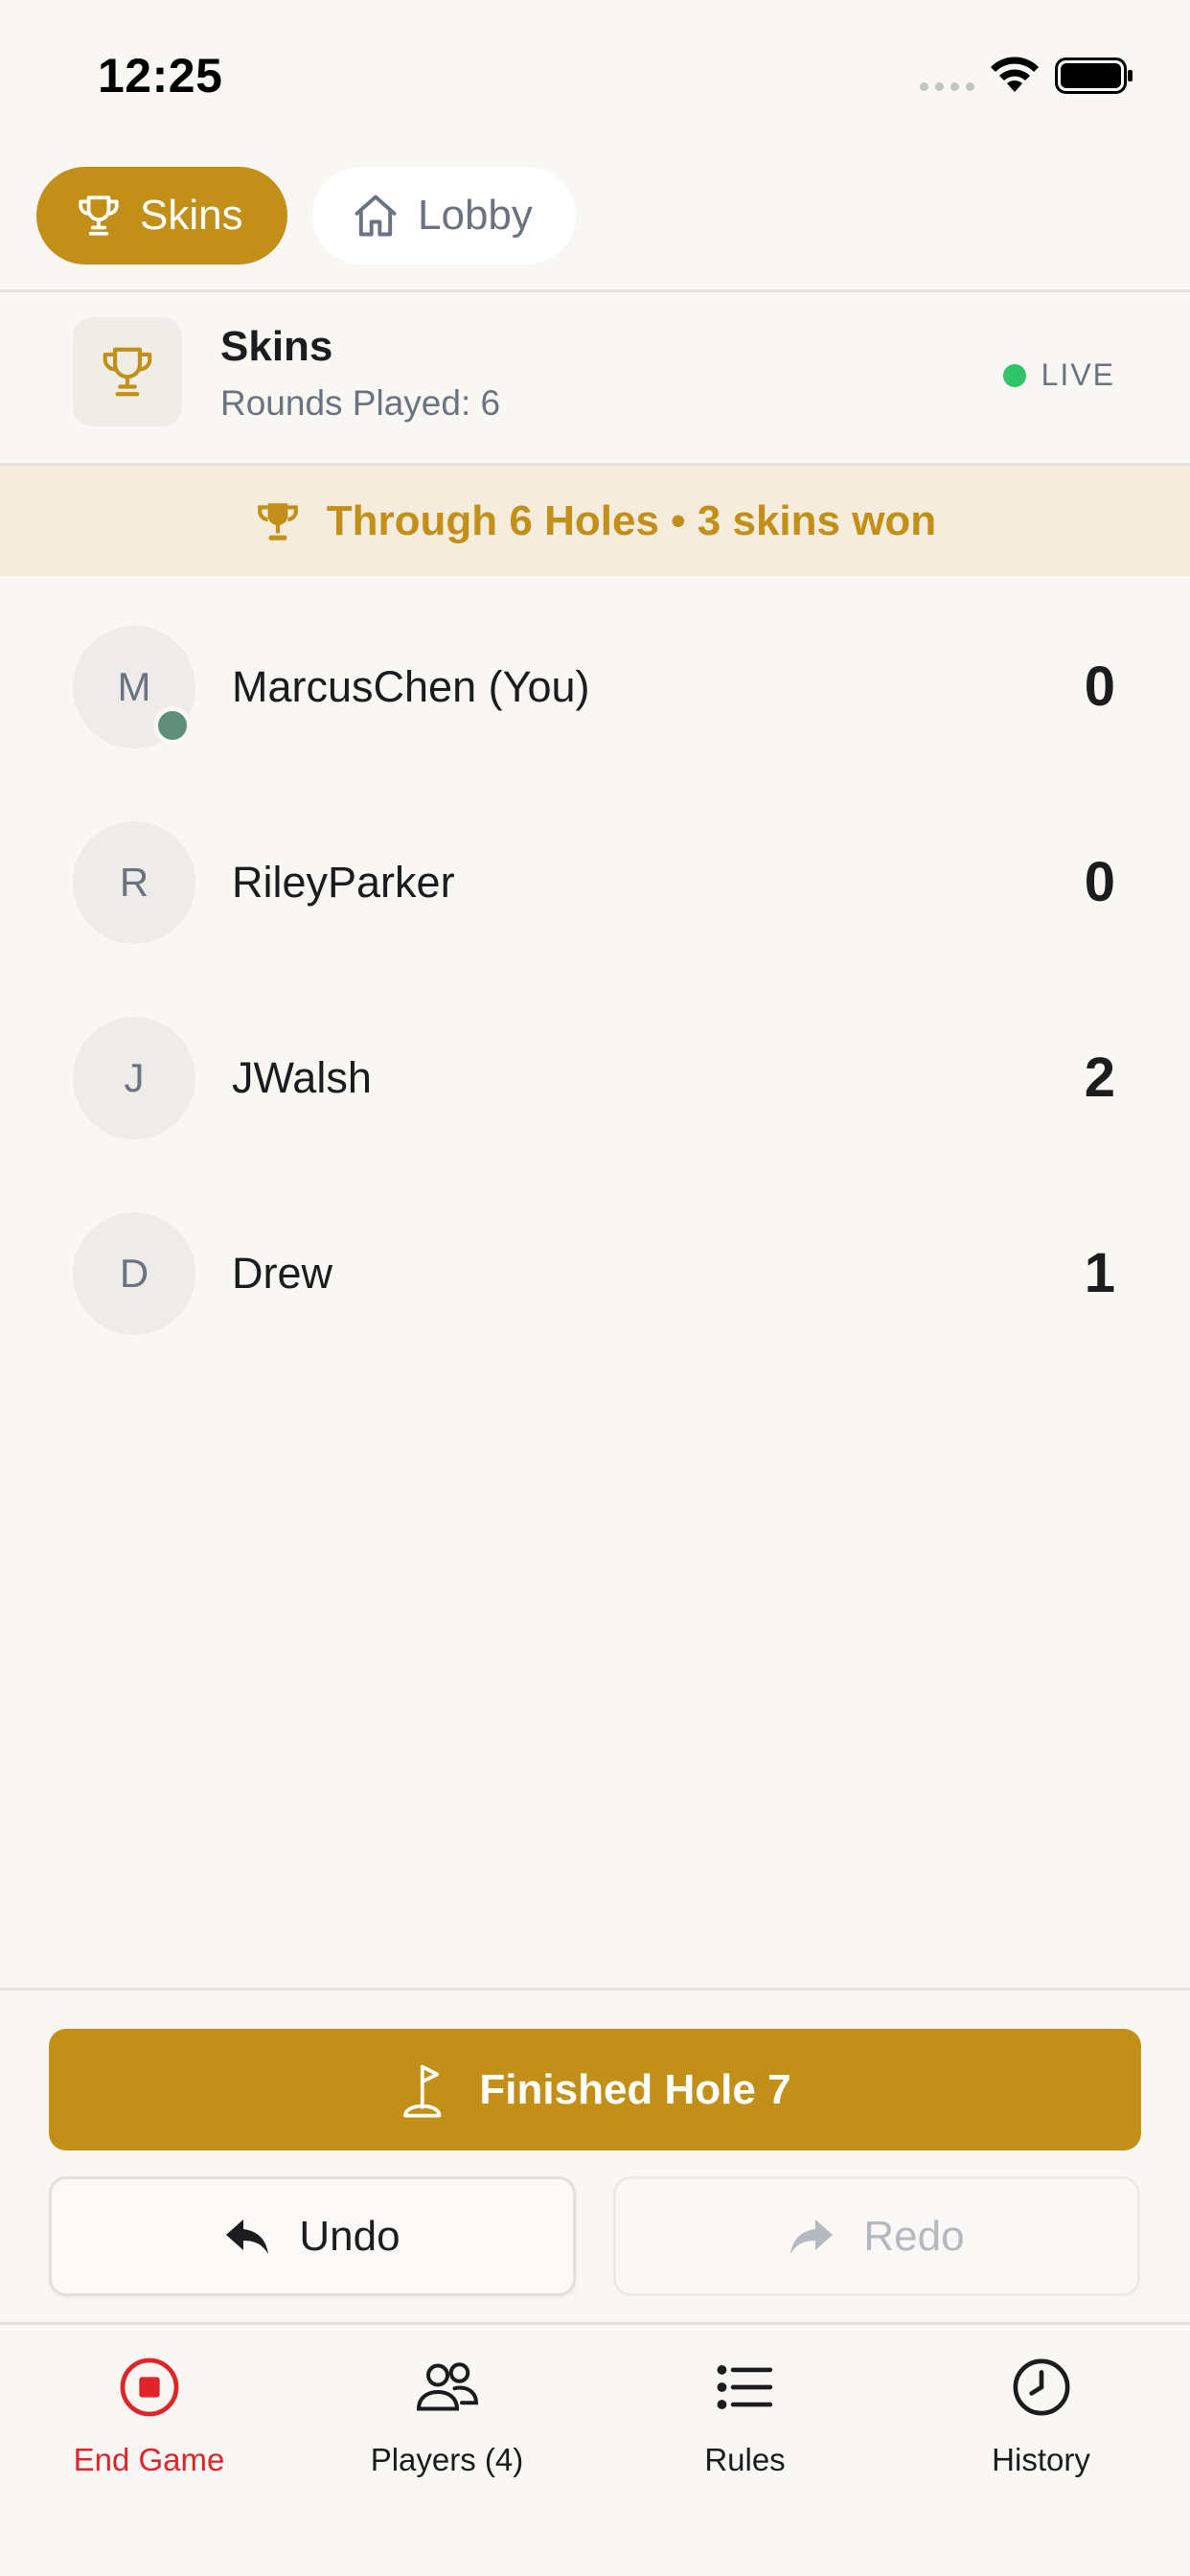  What do you see at coordinates (134, 1078) in the screenshot?
I see `avatar: J` at bounding box center [134, 1078].